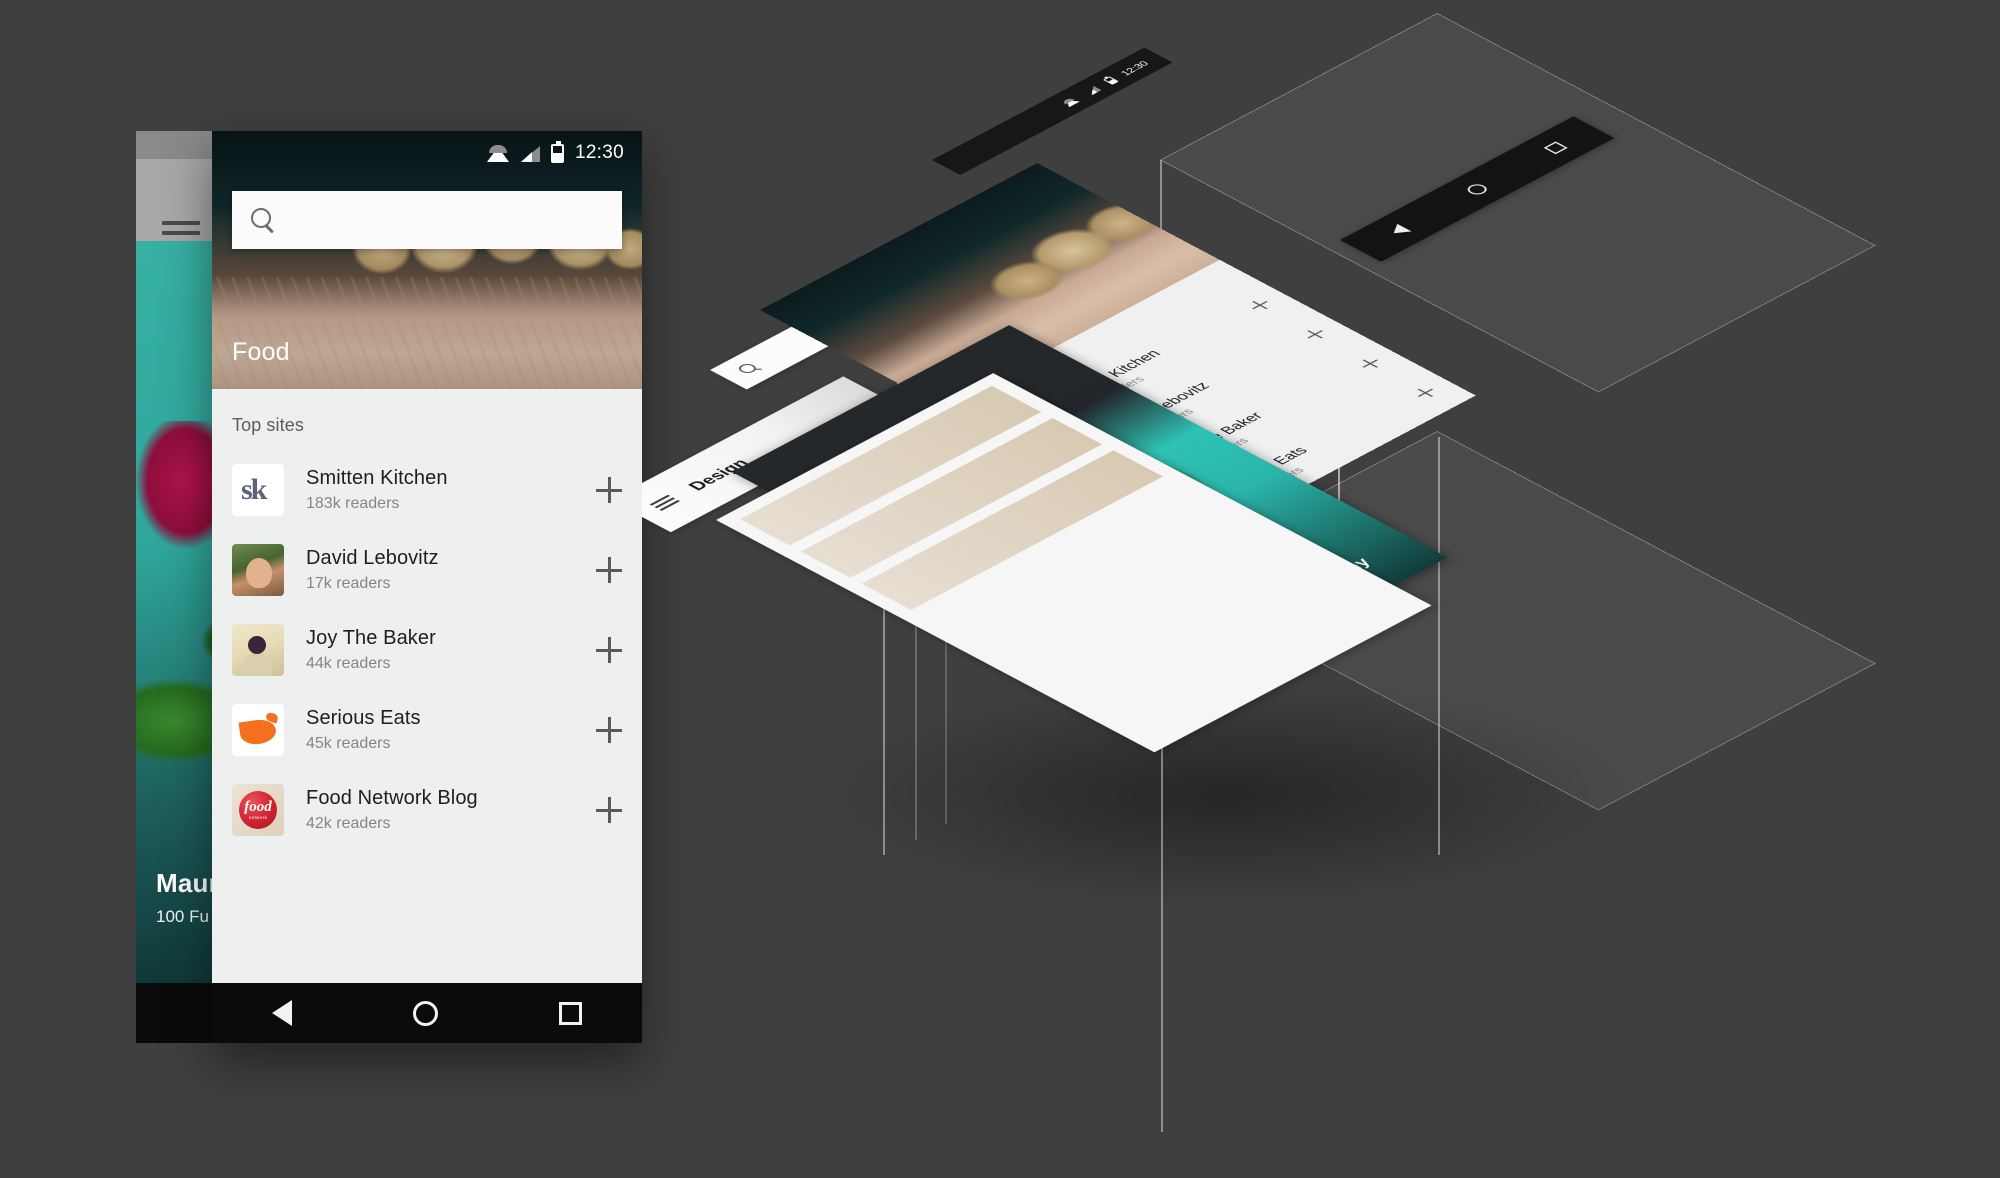 The width and height of the screenshot is (2000, 1178). Describe the element at coordinates (258, 730) in the screenshot. I see `serious-eats-logo` at that location.